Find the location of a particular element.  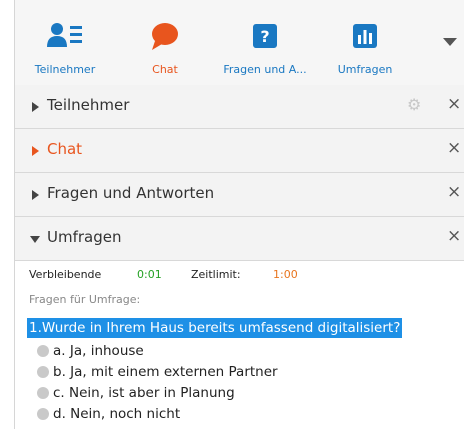

poll-option: a. Ja, inhouse is located at coordinates (90, 351).